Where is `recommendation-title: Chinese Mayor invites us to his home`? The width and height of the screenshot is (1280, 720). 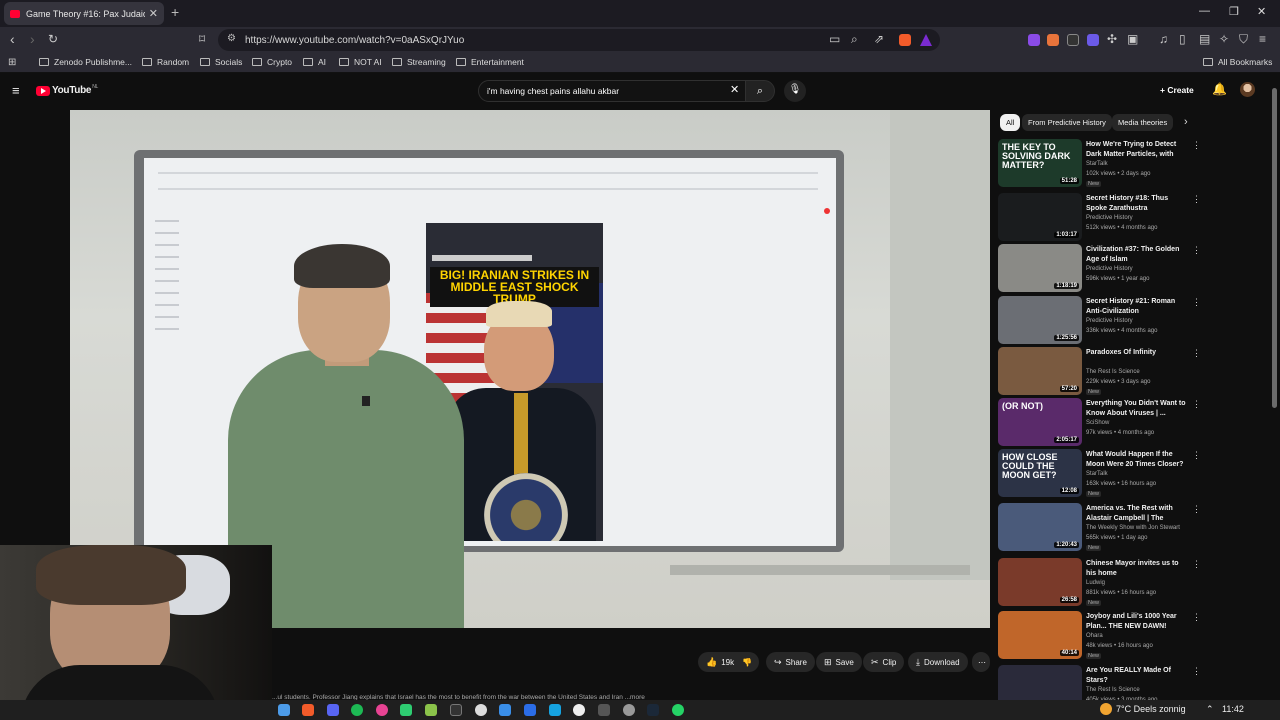 recommendation-title: Chinese Mayor invites us to his home is located at coordinates (1138, 568).